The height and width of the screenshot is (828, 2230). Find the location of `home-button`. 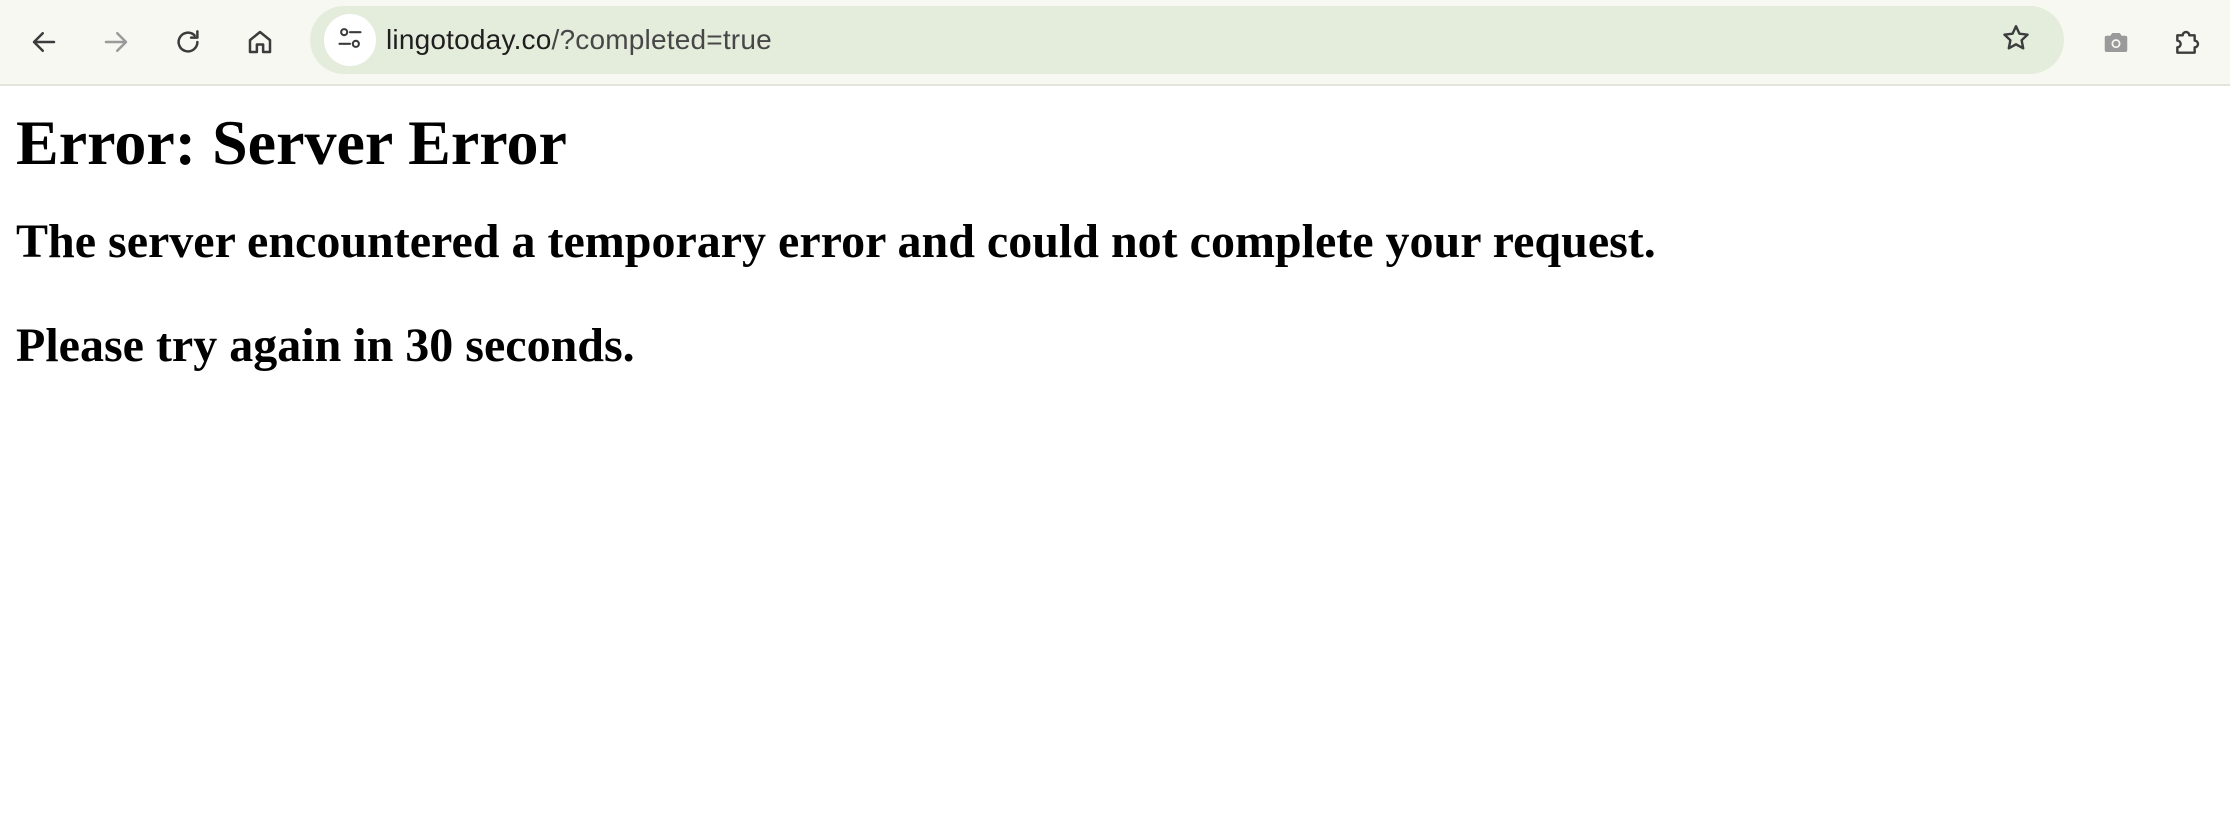

home-button is located at coordinates (260, 42).